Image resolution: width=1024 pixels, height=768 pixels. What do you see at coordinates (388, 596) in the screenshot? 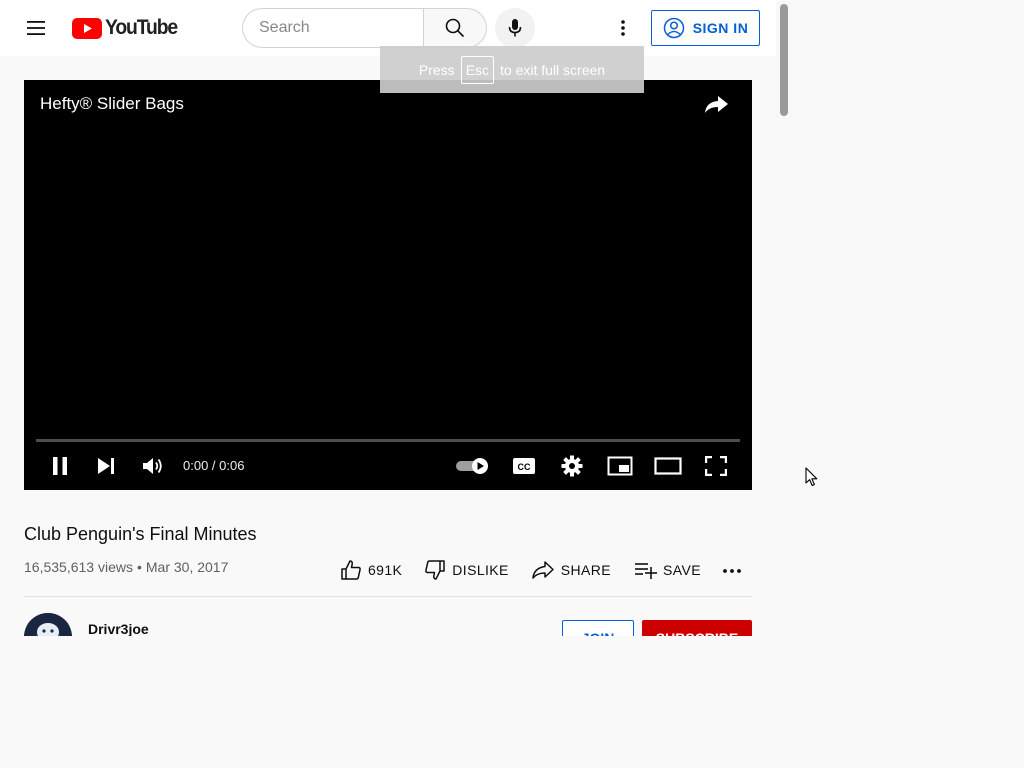
I see `info-divider` at bounding box center [388, 596].